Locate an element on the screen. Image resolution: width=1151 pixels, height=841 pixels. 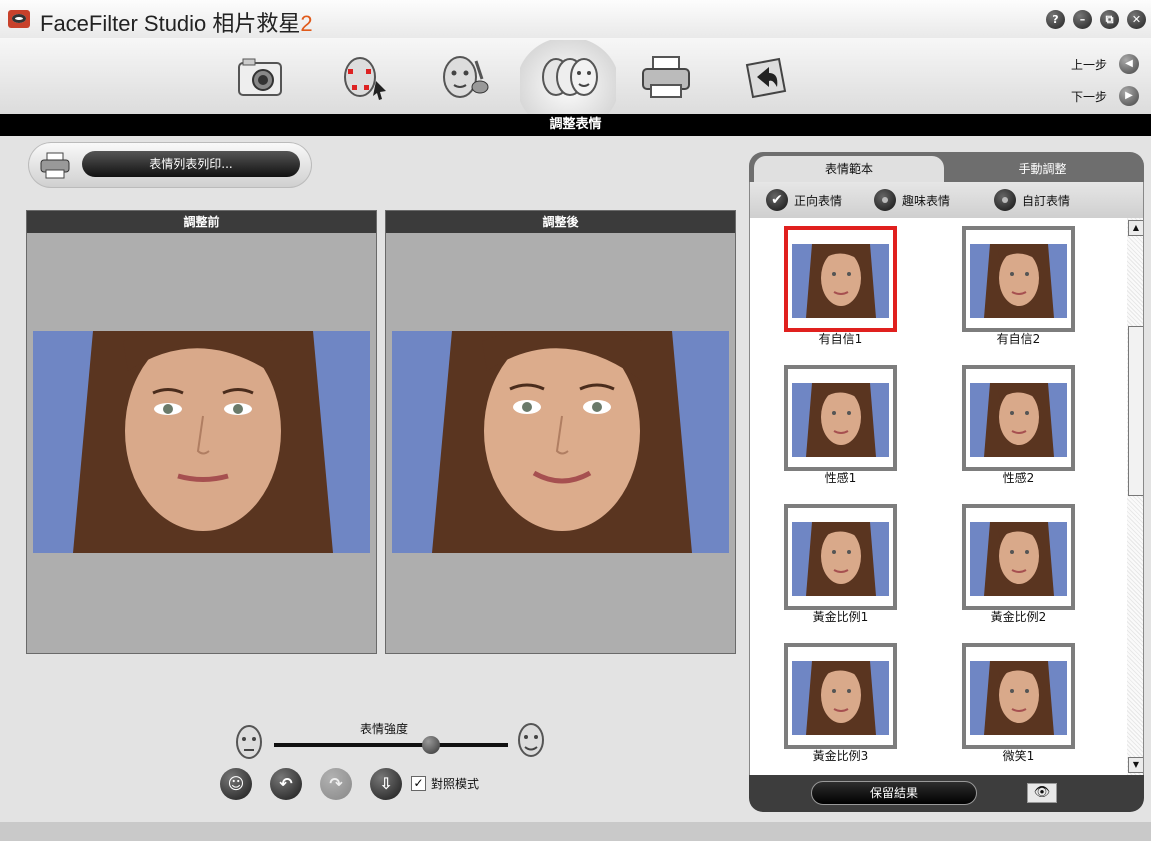
radio-positive-label: 正向表情 is located at coordinates (818, 200).